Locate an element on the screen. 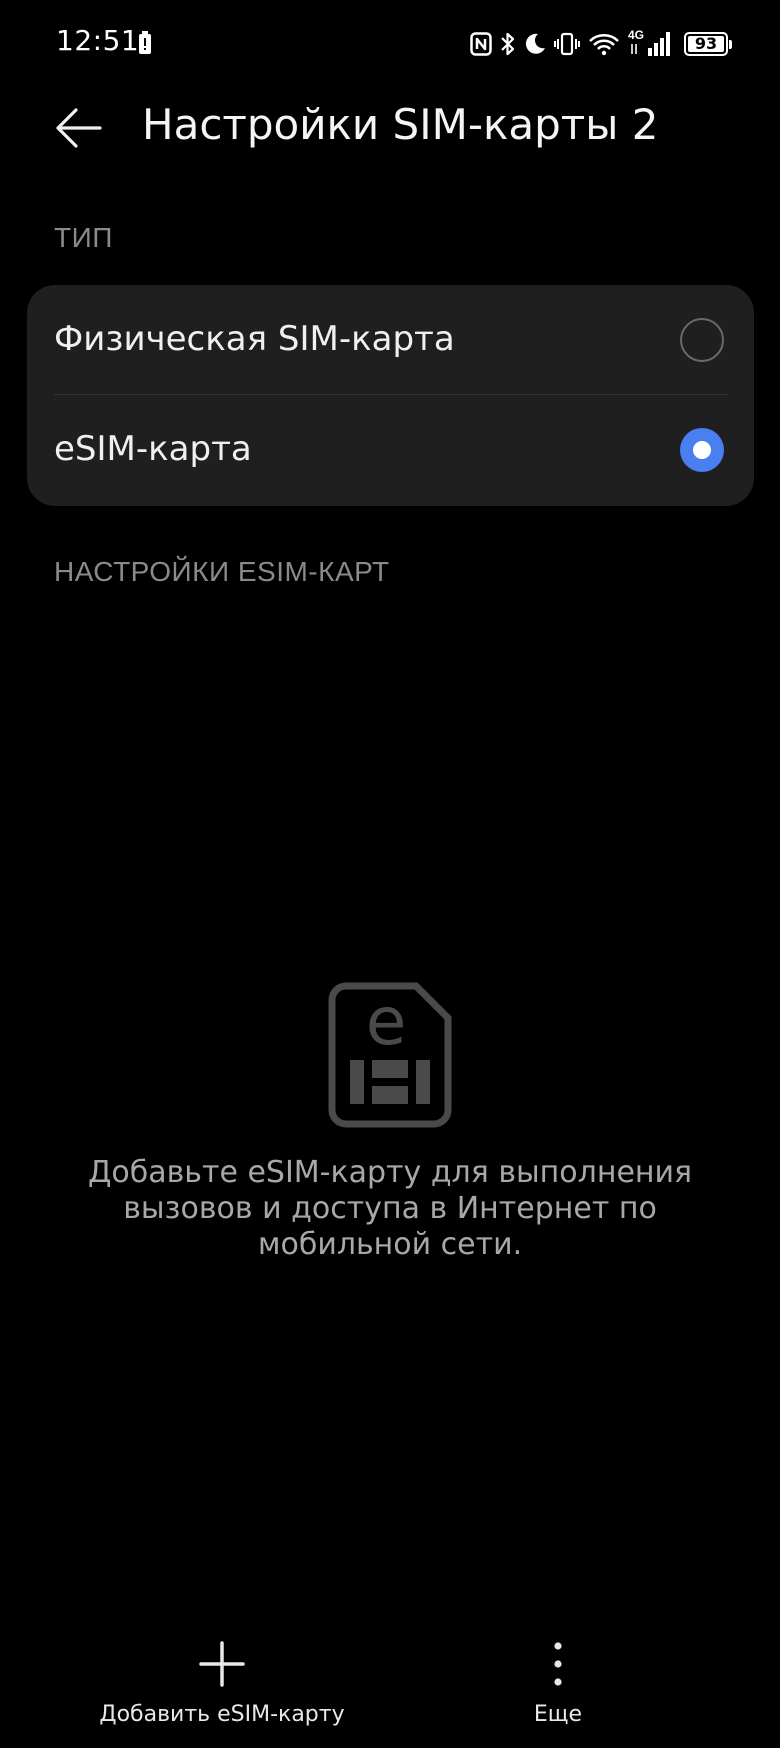  status-bar: 12:51 4G 93 is located at coordinates (390, 43).